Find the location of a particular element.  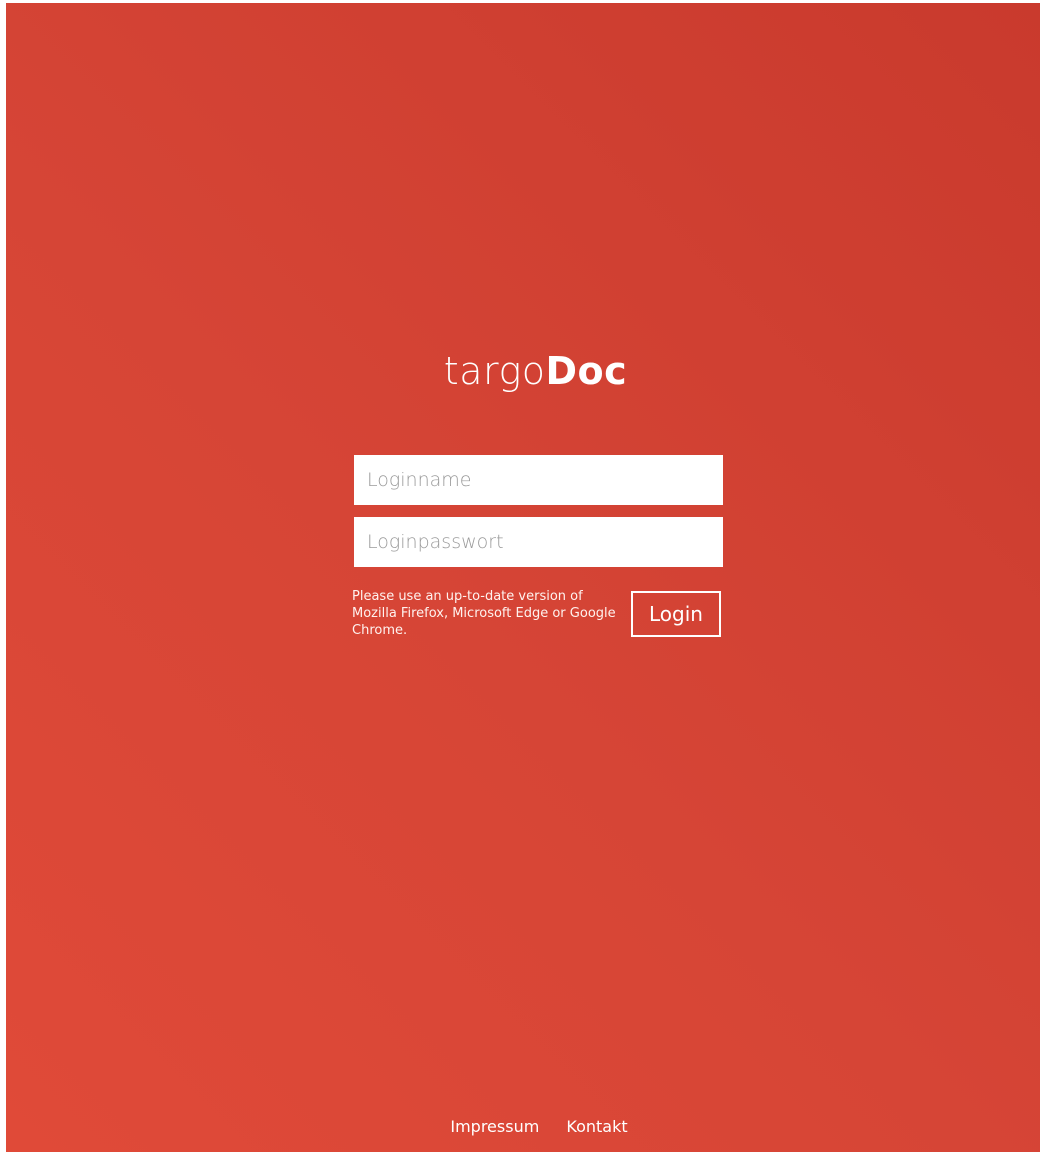

loginpasswort-input is located at coordinates (538, 542).